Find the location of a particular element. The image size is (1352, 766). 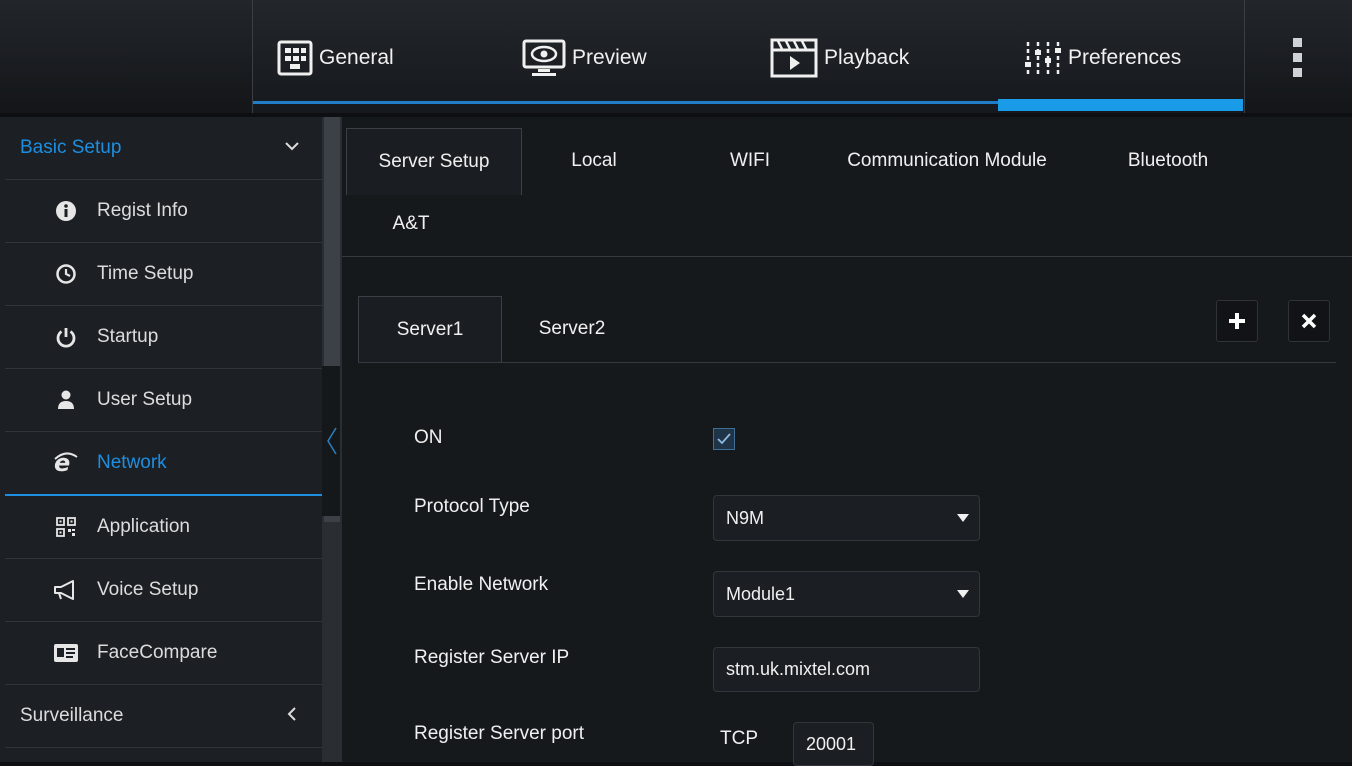

sidebar-item-label: Voice Setup is located at coordinates (148, 589).